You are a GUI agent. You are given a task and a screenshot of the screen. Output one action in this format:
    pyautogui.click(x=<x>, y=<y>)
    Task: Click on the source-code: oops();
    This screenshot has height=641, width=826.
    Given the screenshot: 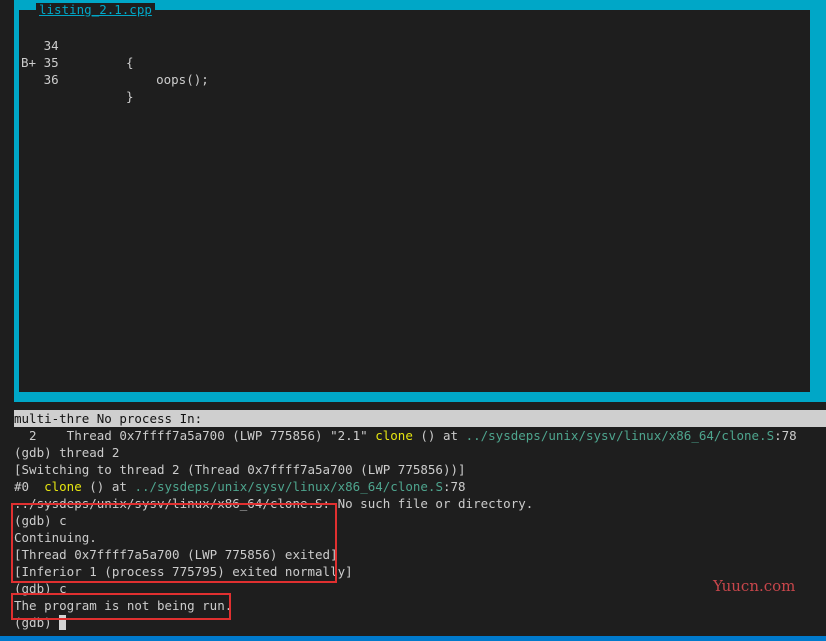 What is the action you would take?
    pyautogui.click(x=167, y=79)
    